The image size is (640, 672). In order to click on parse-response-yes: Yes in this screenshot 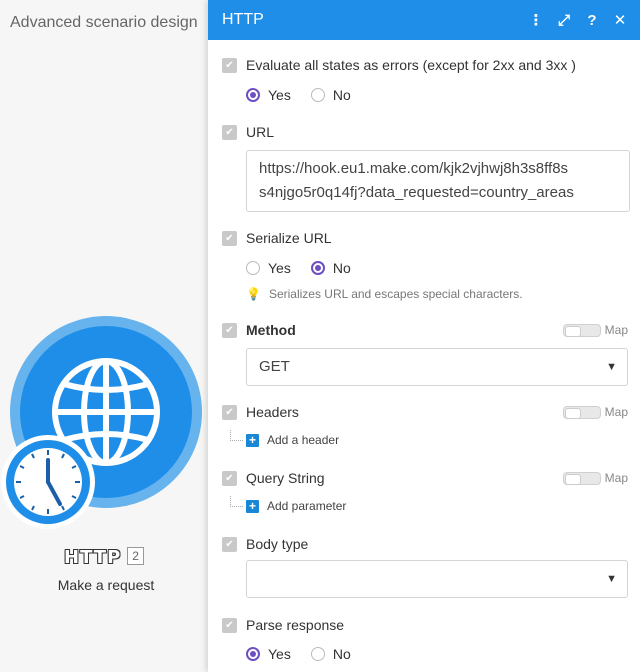, I will do `click(268, 654)`.